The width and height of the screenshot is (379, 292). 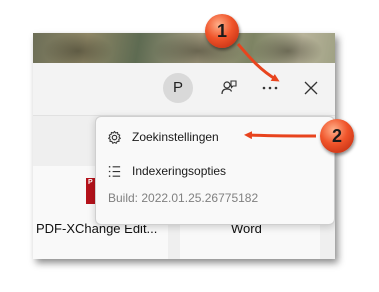 I want to click on arrow-to-search-settings, so click(x=280, y=135).